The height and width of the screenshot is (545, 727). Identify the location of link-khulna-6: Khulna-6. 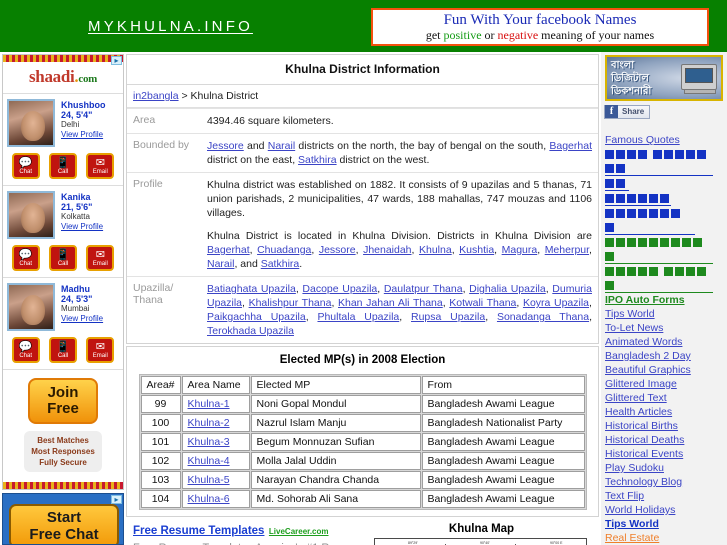
(209, 499).